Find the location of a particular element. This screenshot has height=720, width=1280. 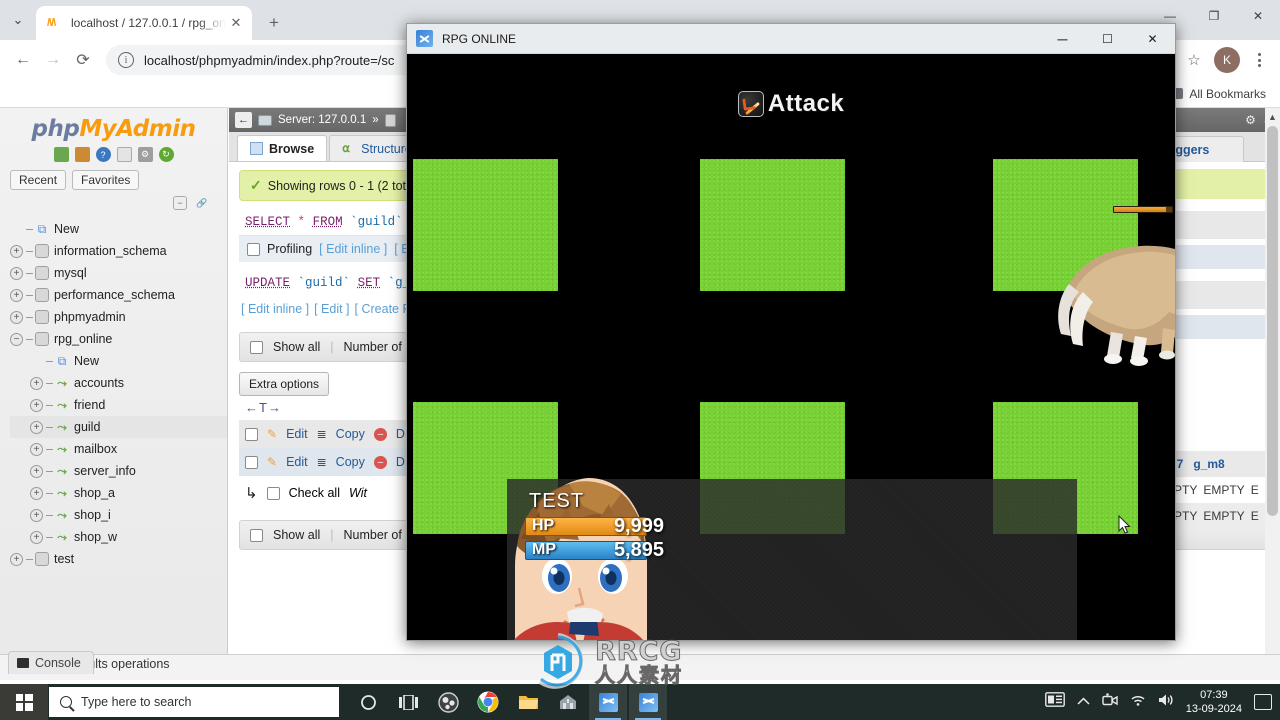

notification-center-icon is located at coordinates (1263, 702).